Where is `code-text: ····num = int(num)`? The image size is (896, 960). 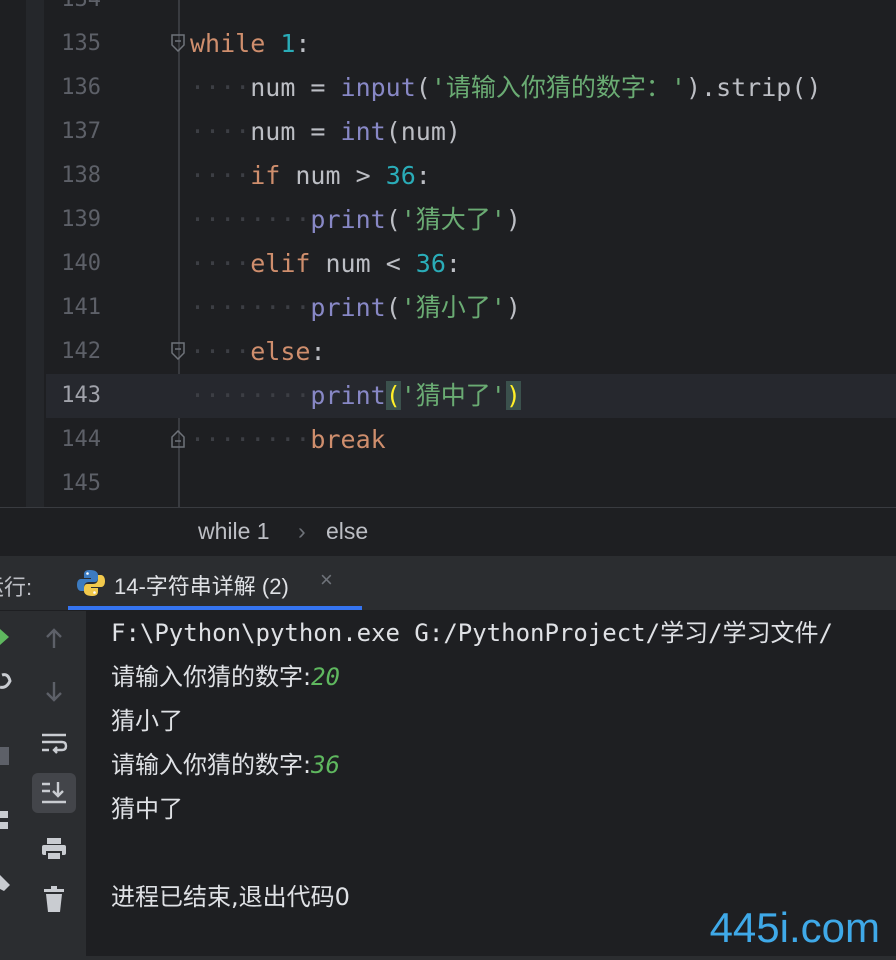
code-text: ····num = int(num) is located at coordinates (325, 132).